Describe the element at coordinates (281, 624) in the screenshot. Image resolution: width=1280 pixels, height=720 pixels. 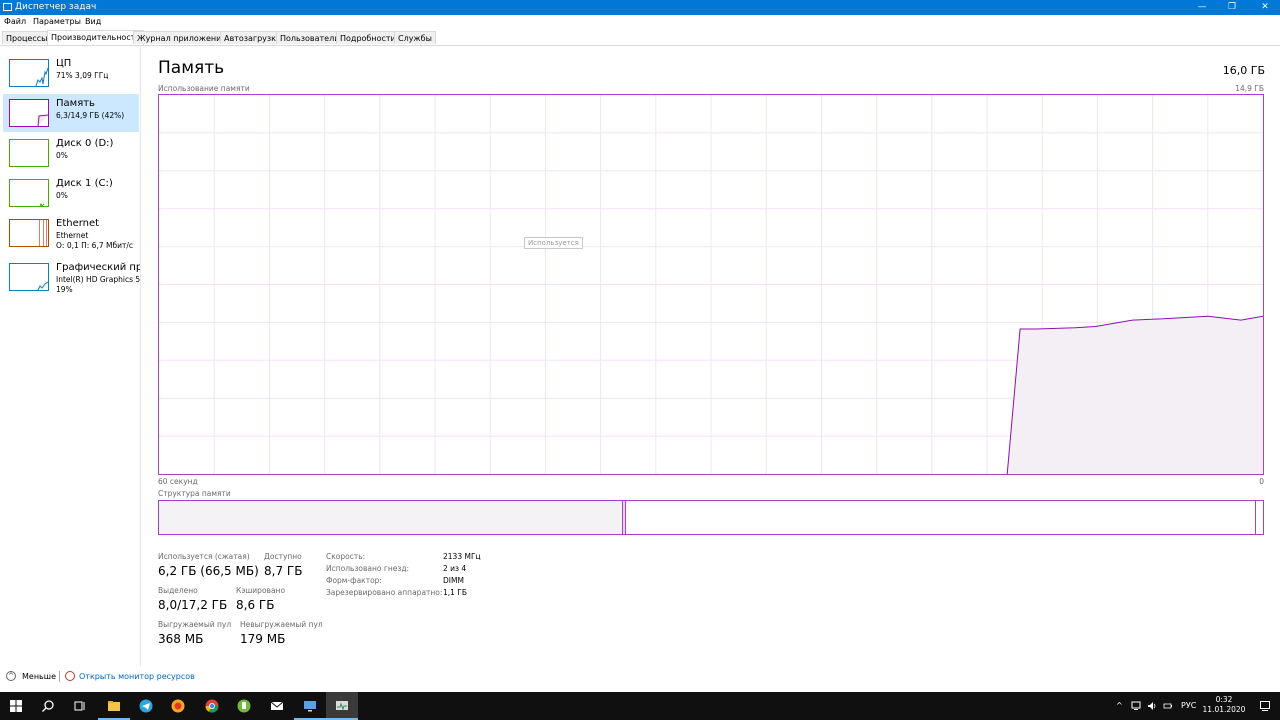
I see `stat-nonpaged-pool-label: Невыгружаемый пул` at that location.